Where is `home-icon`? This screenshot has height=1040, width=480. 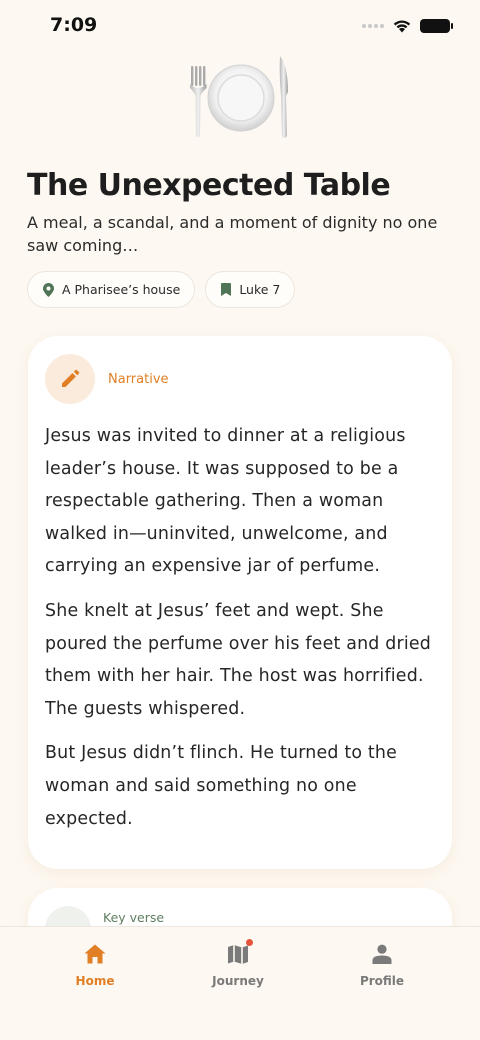
home-icon is located at coordinates (95, 954).